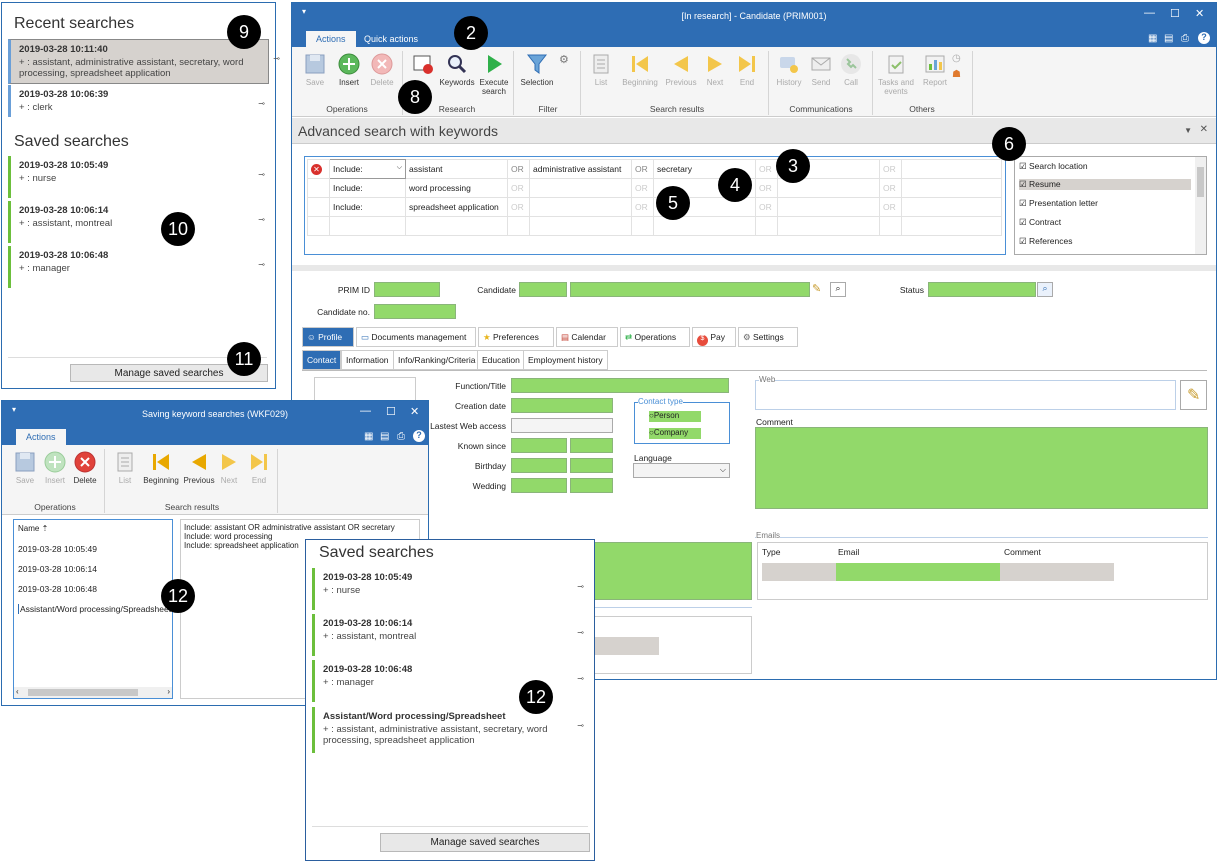 The image size is (1219, 862). Describe the element at coordinates (562, 405) in the screenshot. I see `creation-date-field` at that location.